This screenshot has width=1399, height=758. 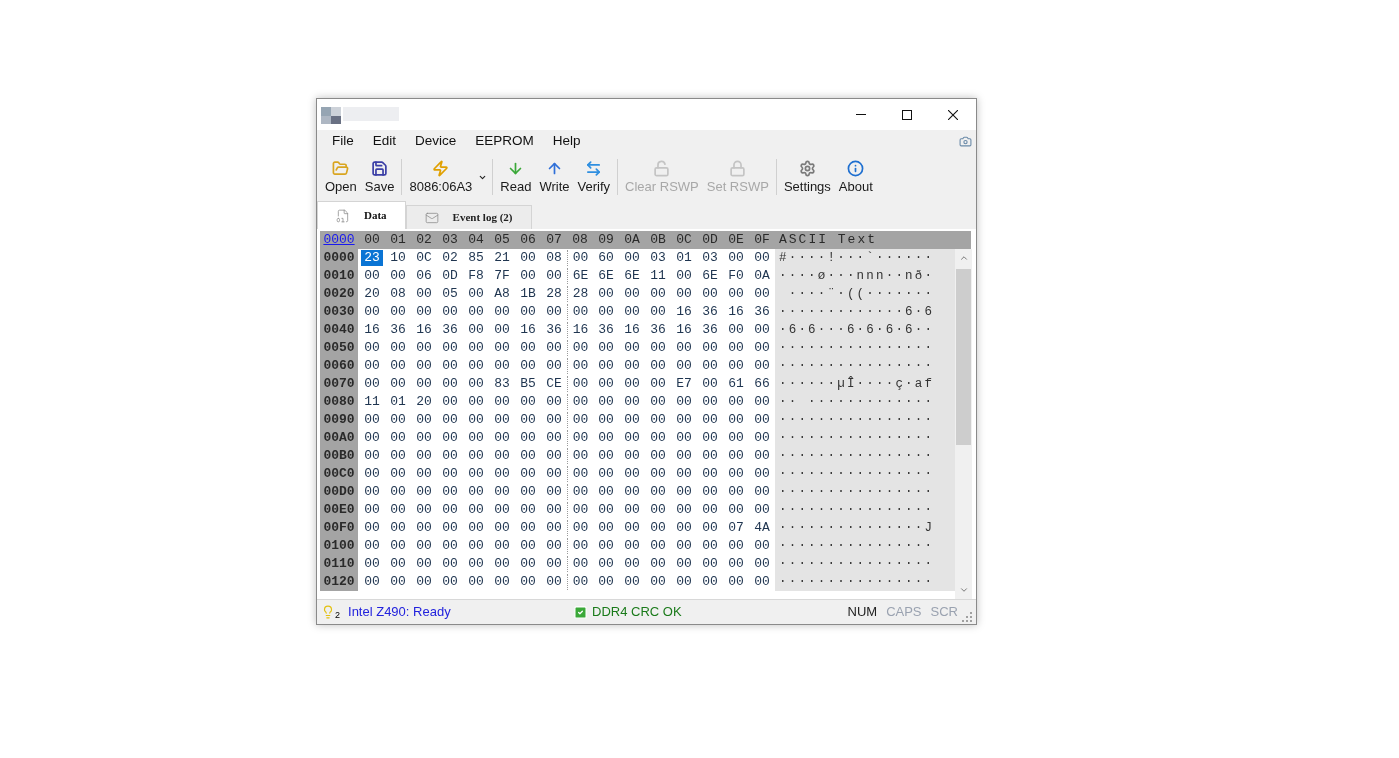 I want to click on hex-byte: 66, so click(x=762, y=384).